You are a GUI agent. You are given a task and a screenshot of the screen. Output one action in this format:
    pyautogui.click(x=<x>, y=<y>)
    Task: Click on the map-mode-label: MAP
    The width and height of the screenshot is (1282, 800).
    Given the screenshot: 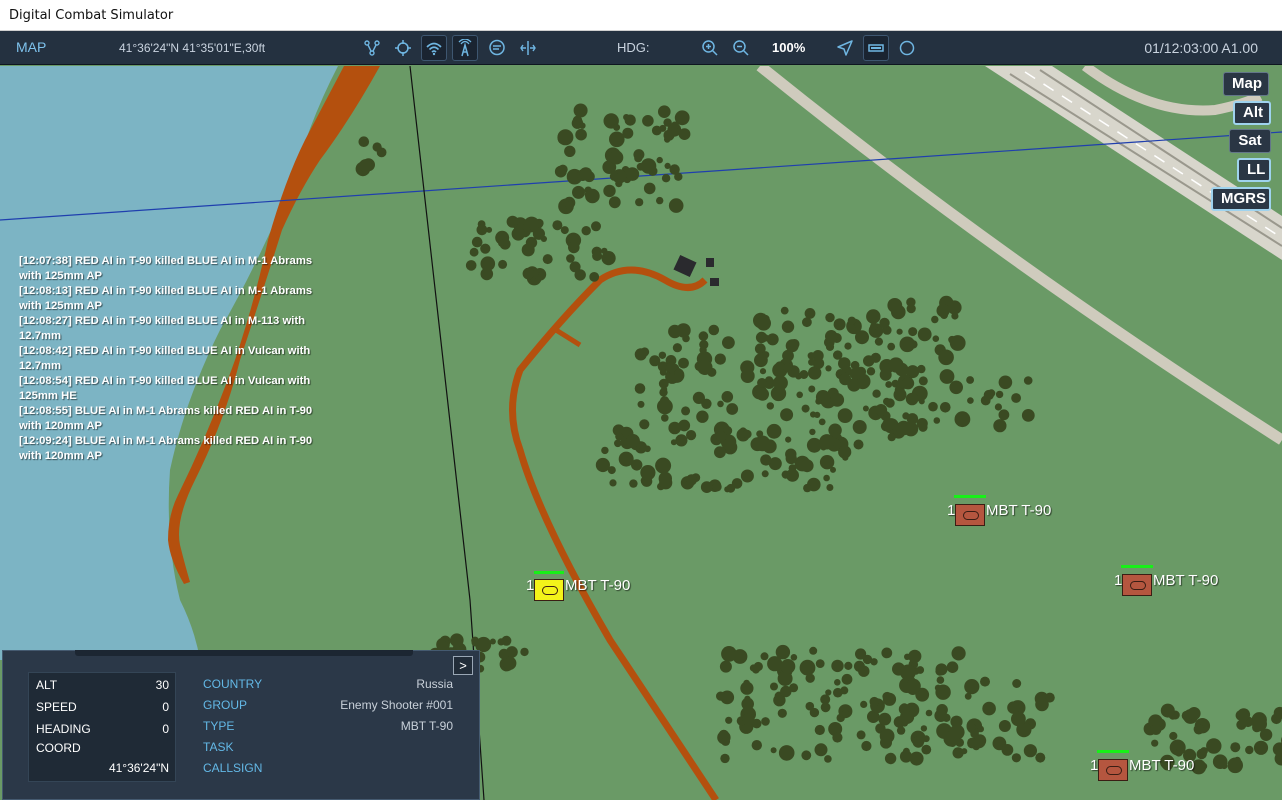 What is the action you would take?
    pyautogui.click(x=31, y=47)
    